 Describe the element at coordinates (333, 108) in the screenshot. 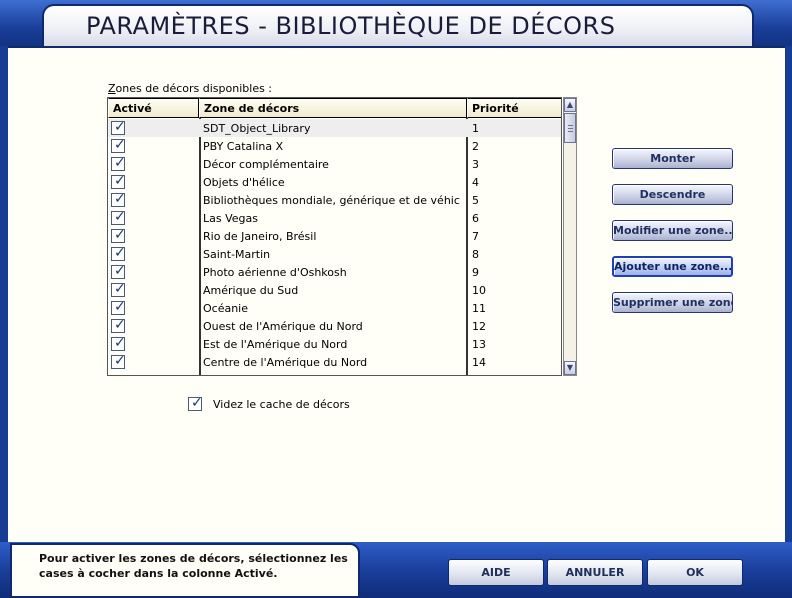

I see `column-header-zone: Zone de décors` at that location.